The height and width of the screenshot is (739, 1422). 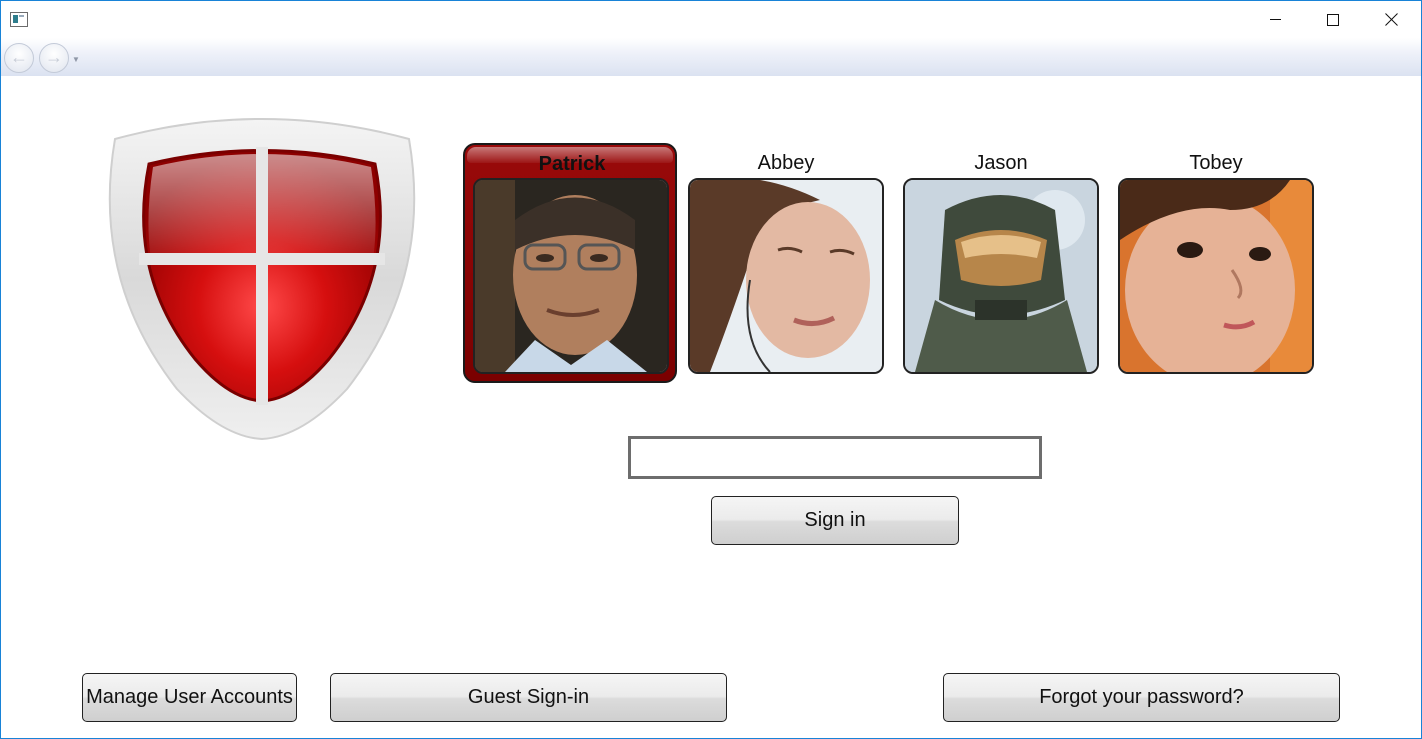 What do you see at coordinates (76, 59) in the screenshot?
I see `history-dropdown-icon: ▼` at bounding box center [76, 59].